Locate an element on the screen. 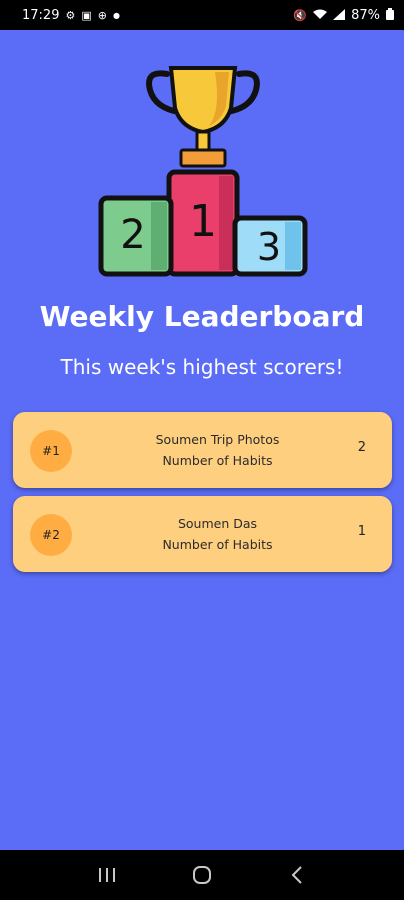 The image size is (404, 900). recent-apps-button is located at coordinates (107, 875).